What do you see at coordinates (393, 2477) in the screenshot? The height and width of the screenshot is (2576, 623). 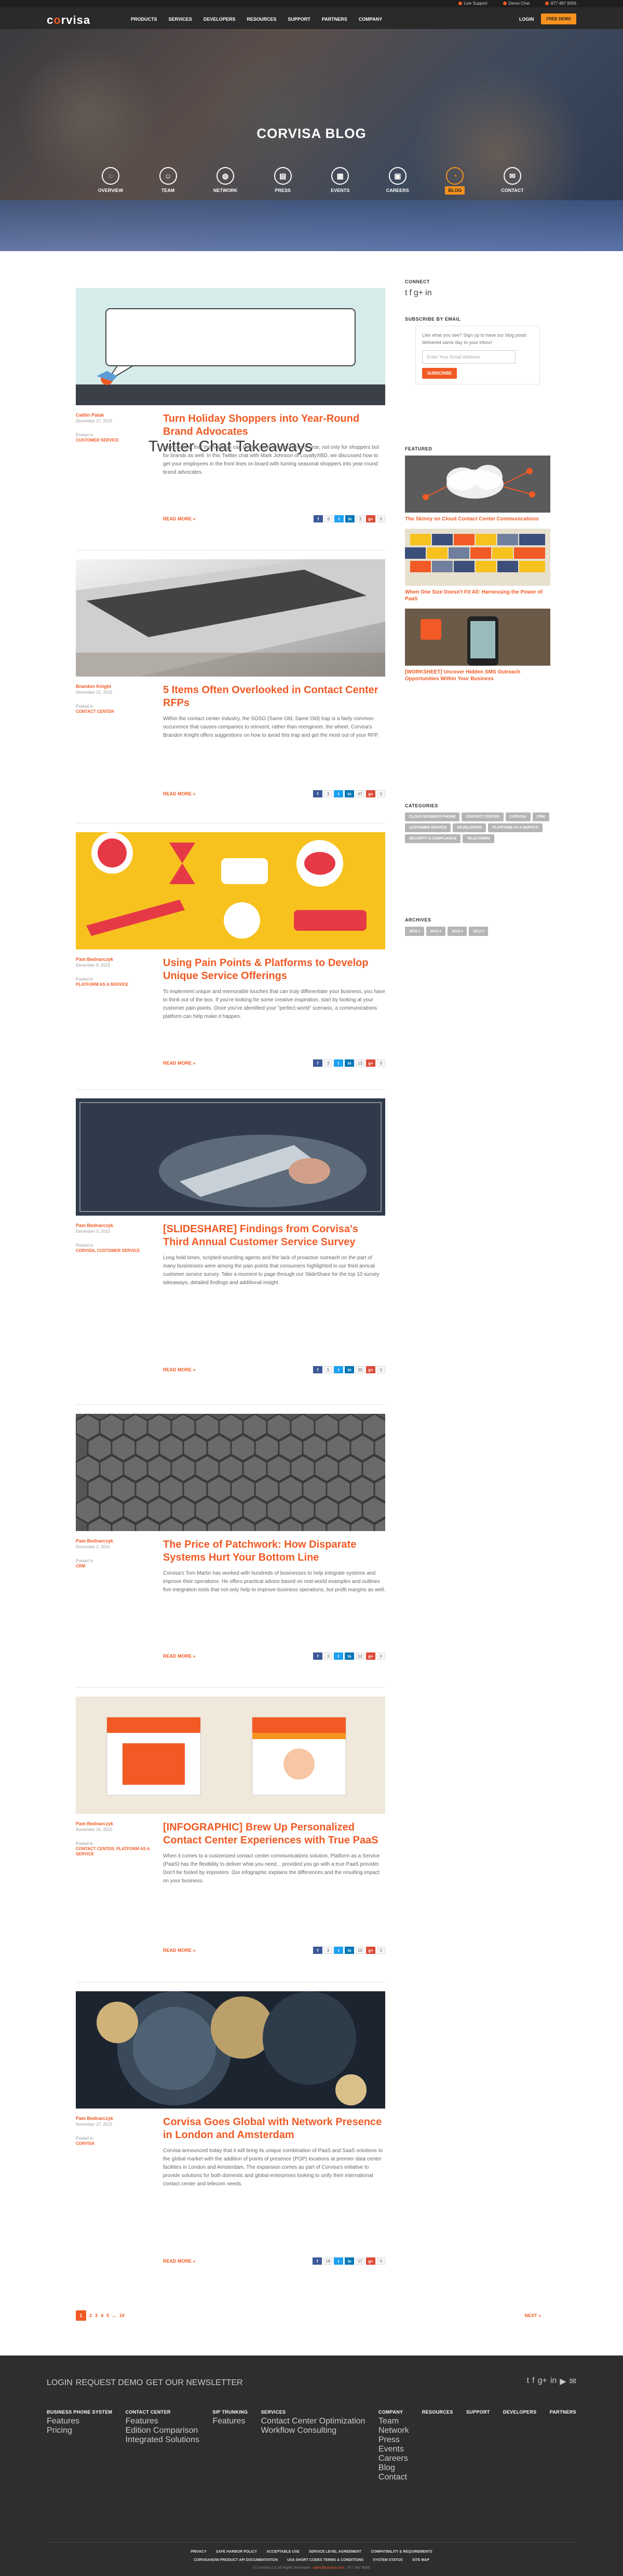 I see `footer-link: Contact` at bounding box center [393, 2477].